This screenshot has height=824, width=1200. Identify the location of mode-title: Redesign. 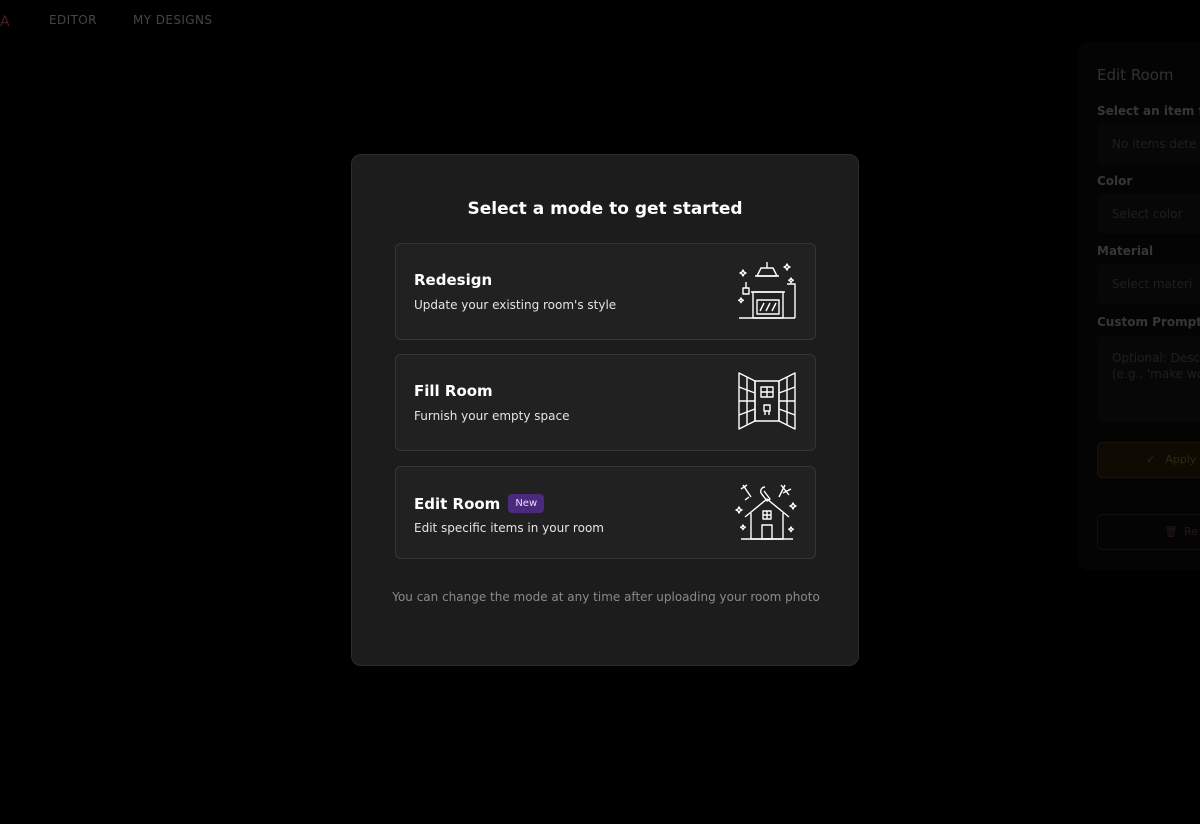
(453, 280).